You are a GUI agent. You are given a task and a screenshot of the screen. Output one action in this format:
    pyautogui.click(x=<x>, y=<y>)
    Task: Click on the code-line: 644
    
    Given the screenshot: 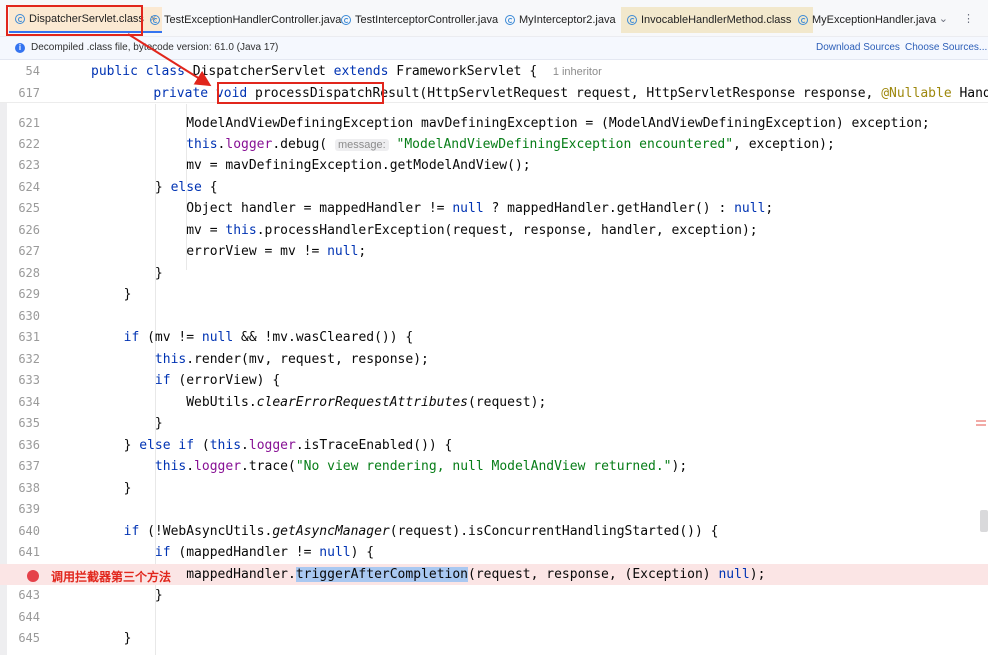 What is the action you would take?
    pyautogui.click(x=494, y=617)
    